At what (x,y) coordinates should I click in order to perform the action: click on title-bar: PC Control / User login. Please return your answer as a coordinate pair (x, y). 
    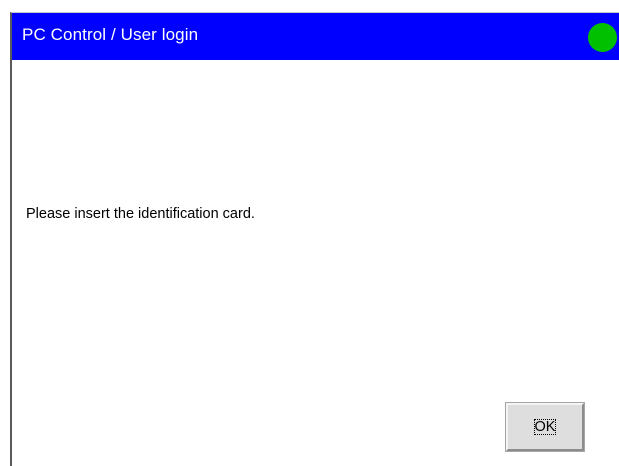
    Looking at the image, I should click on (315, 36).